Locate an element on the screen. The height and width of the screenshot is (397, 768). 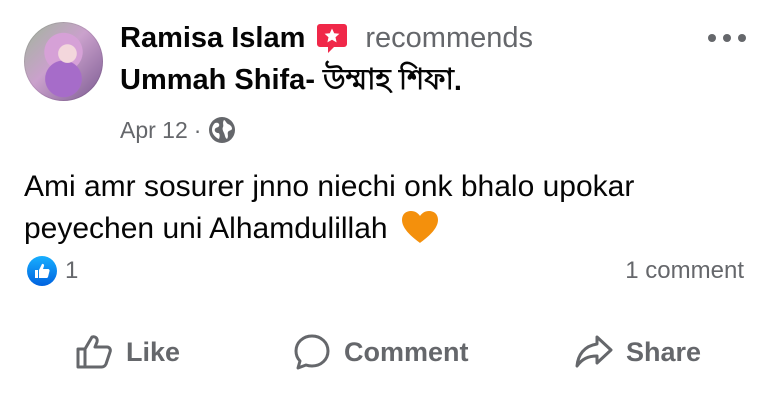
post-header: Ramisa Islam recommends is located at coordinates (326, 38).